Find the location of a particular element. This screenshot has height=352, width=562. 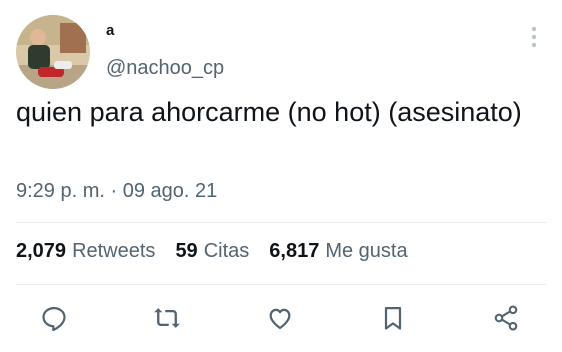

avatar is located at coordinates (53, 52).